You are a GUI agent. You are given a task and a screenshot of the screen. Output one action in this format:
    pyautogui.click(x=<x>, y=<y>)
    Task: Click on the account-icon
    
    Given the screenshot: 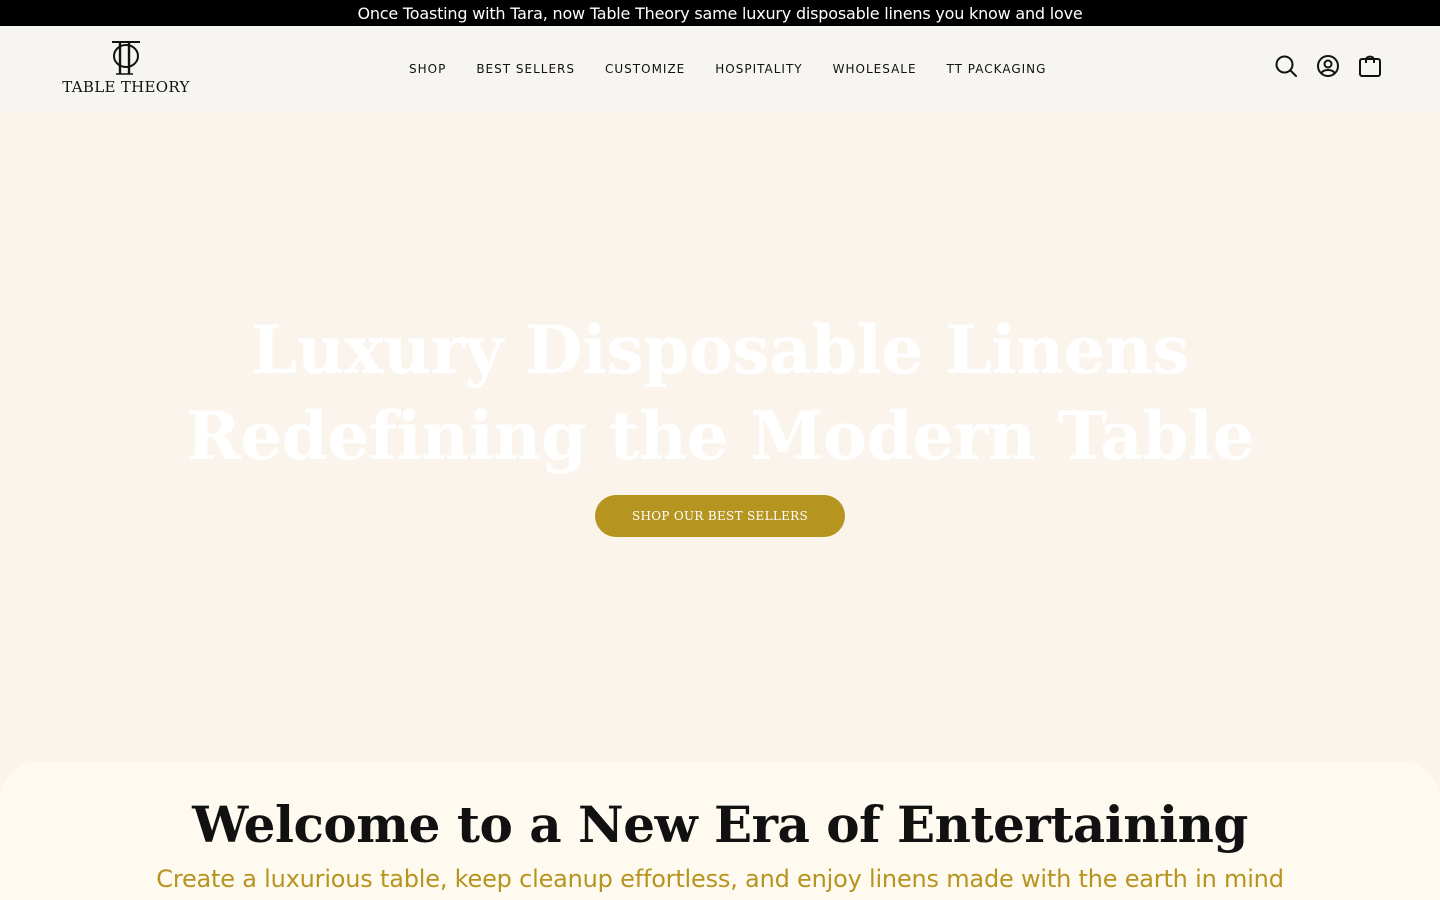 What is the action you would take?
    pyautogui.click(x=1328, y=66)
    